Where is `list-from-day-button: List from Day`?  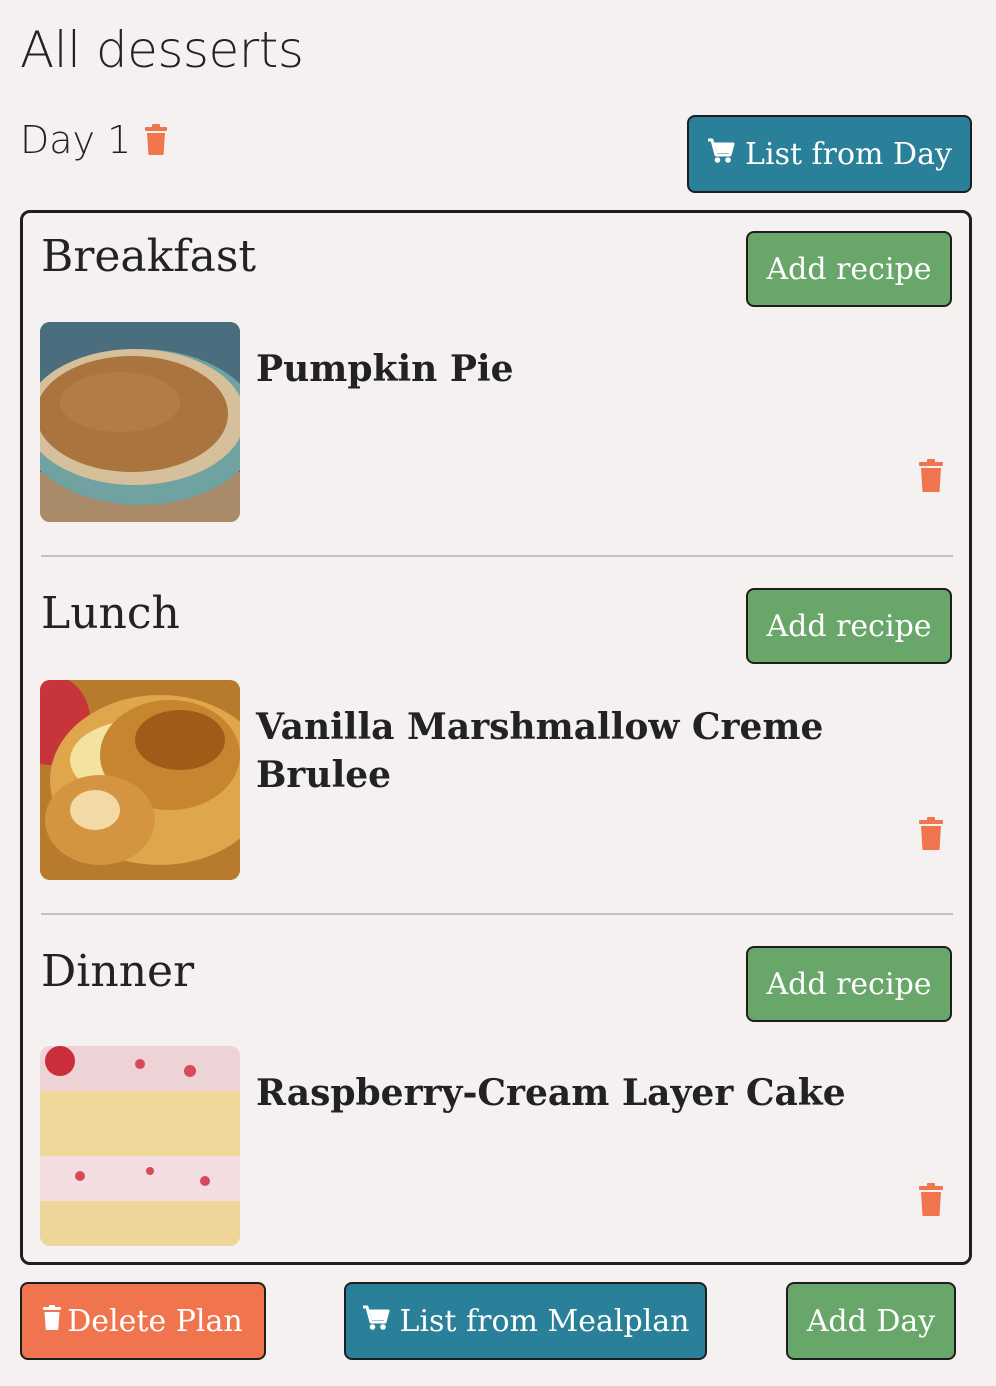 list-from-day-button: List from Day is located at coordinates (829, 154).